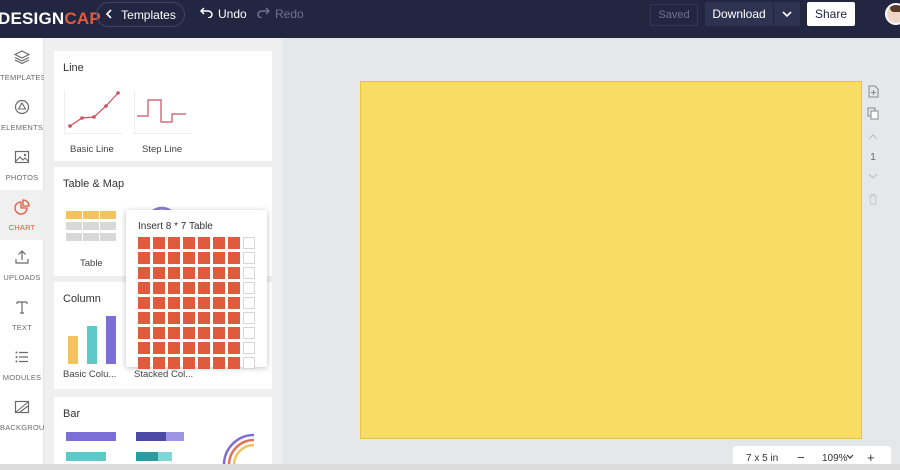 This screenshot has height=470, width=900. I want to click on undo-button: Undo, so click(223, 14).